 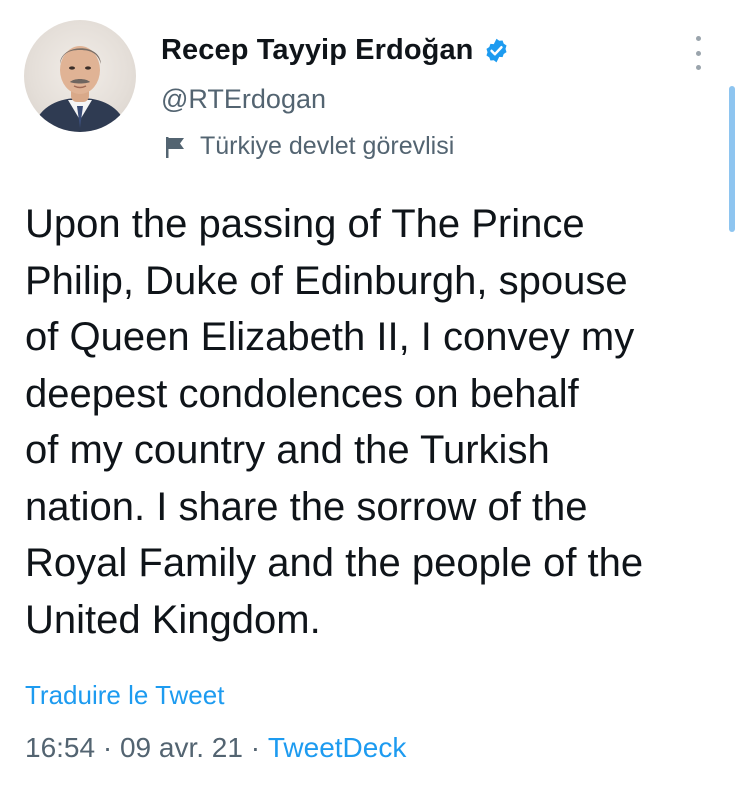 I want to click on more-options-button, so click(x=698, y=53).